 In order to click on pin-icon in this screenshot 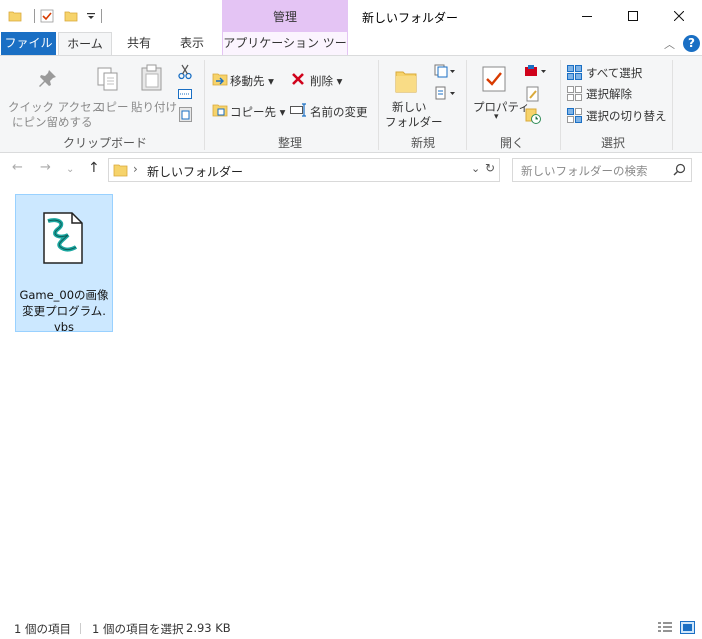, I will do `click(47, 80)`.